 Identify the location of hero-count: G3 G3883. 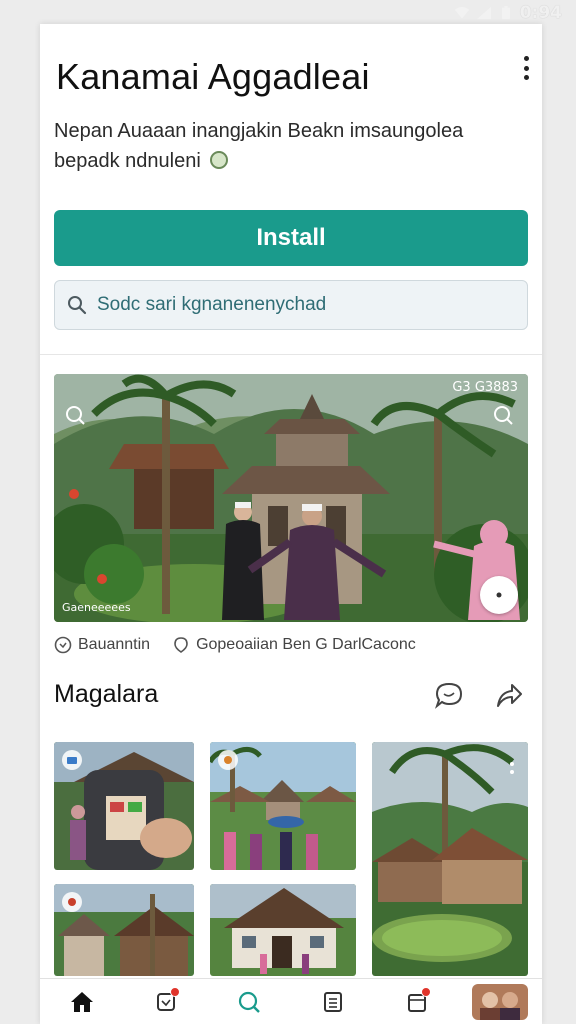
(485, 387).